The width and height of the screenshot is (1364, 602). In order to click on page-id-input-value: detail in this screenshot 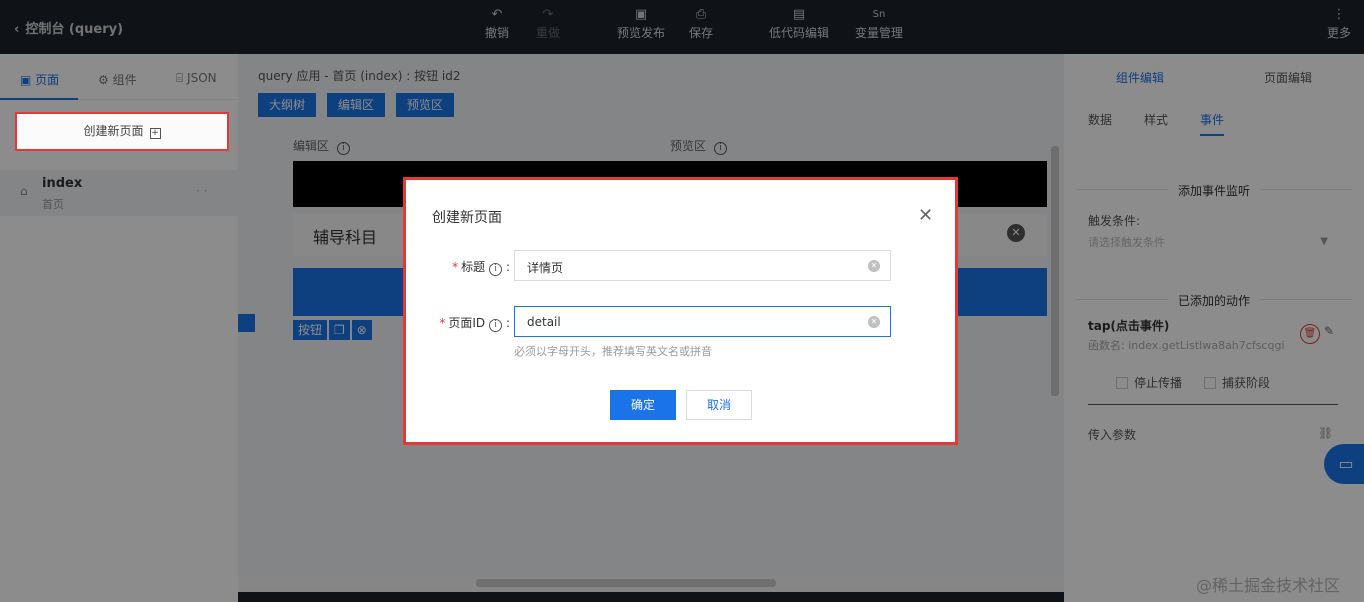, I will do `click(544, 322)`.